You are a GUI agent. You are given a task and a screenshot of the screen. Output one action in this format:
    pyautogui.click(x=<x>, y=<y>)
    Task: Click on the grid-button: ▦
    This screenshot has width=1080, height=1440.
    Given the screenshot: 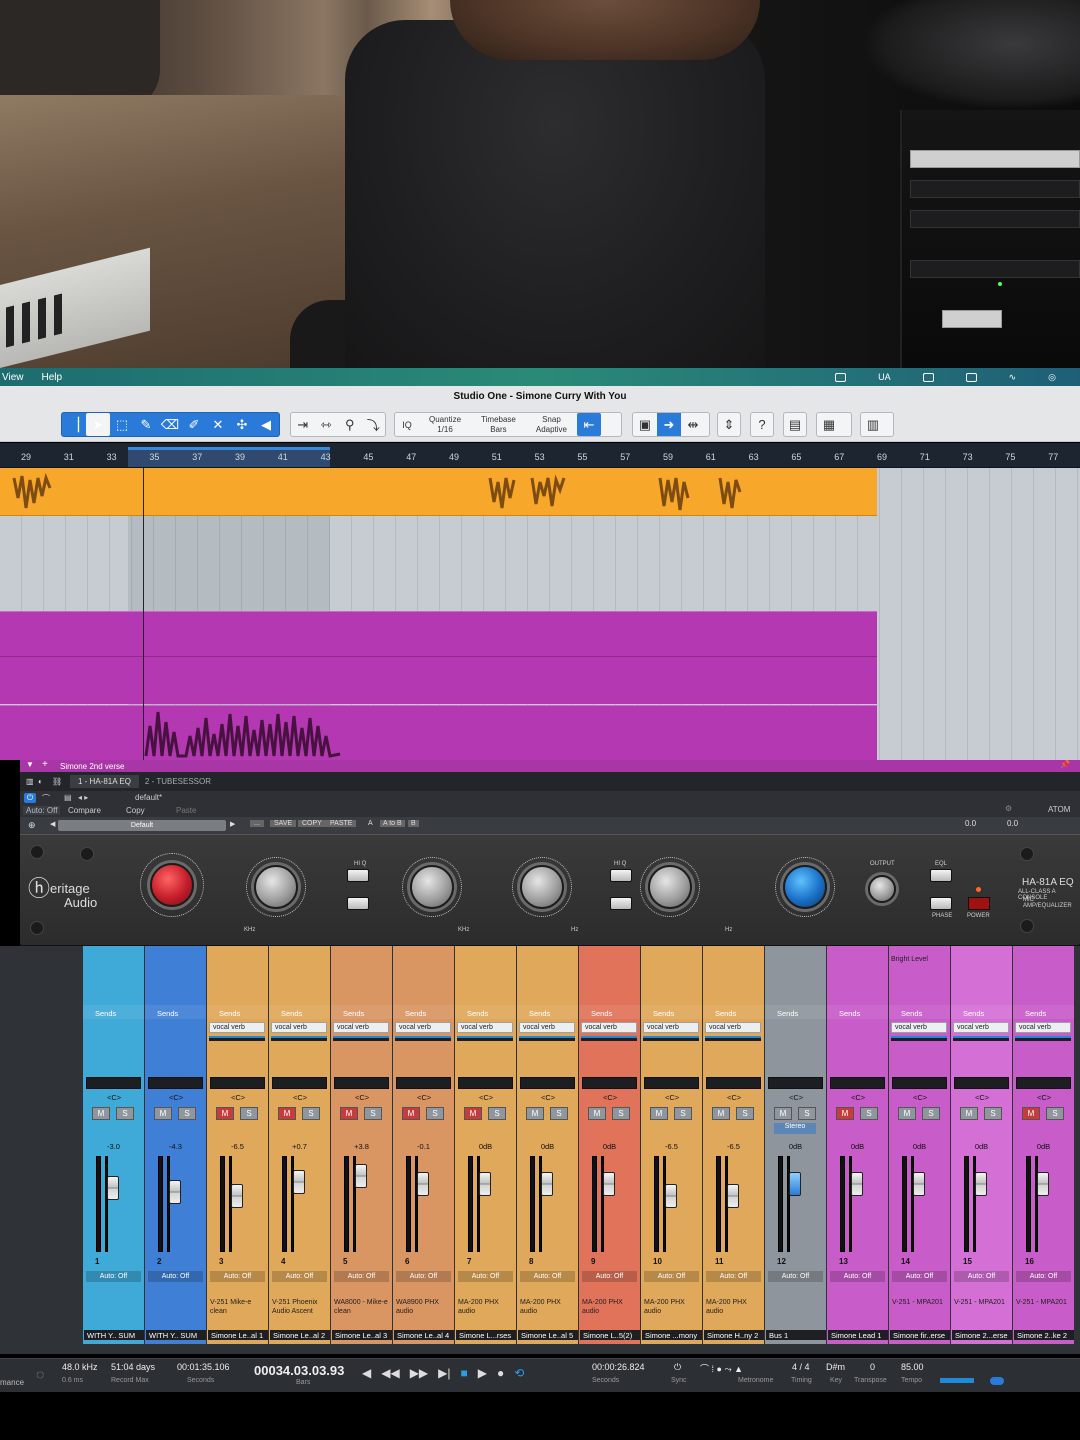 What is the action you would take?
    pyautogui.click(x=834, y=424)
    